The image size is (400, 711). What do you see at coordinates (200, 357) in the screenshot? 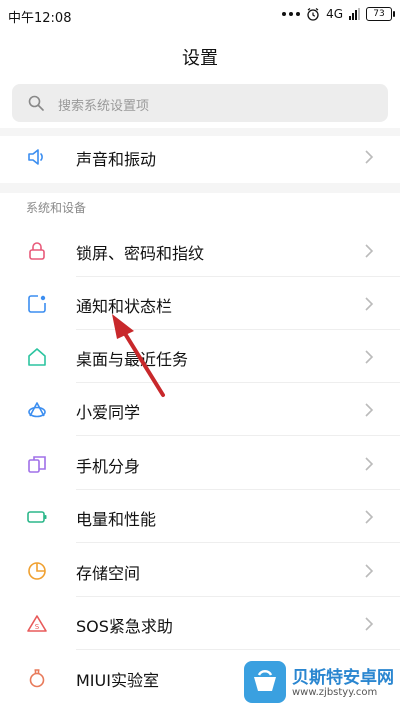
I see `settings-item-desktop: 桌面与最近任务` at bounding box center [200, 357].